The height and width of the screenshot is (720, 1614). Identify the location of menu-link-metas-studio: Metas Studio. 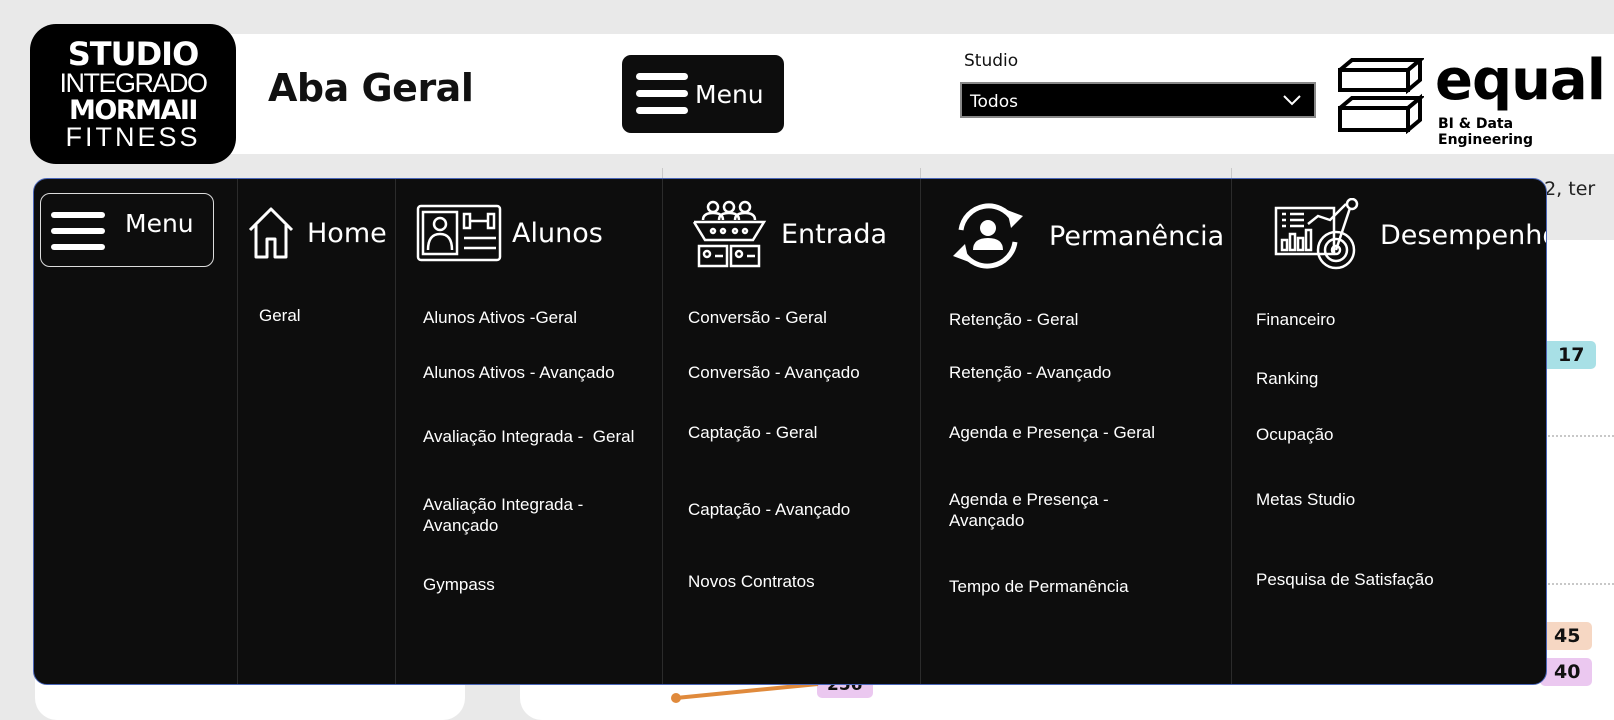
(1305, 499).